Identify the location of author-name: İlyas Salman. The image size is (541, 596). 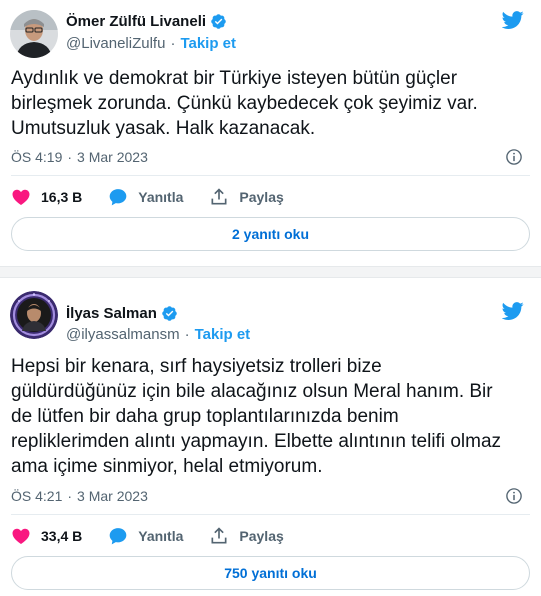
(111, 313).